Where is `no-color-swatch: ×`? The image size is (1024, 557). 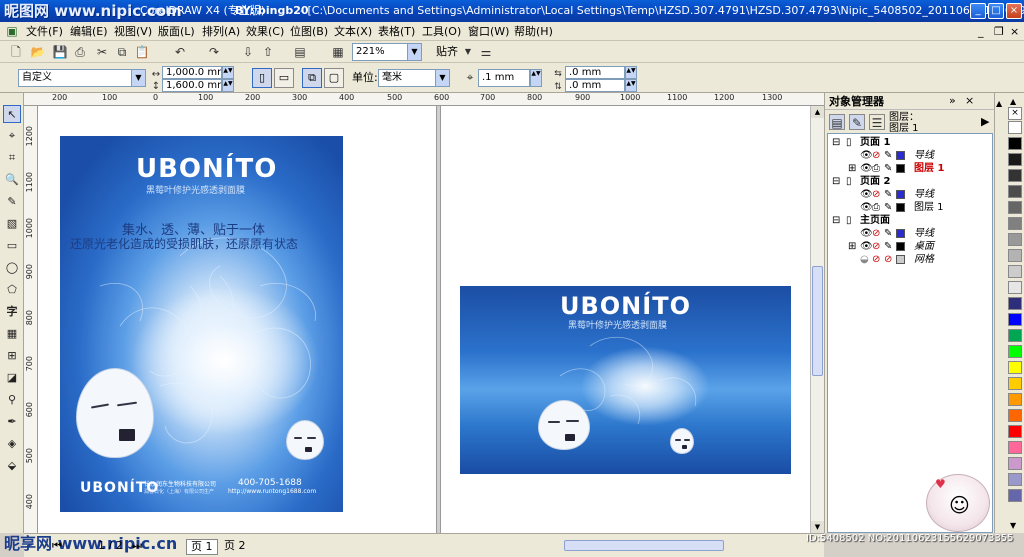 no-color-swatch: × is located at coordinates (1015, 113).